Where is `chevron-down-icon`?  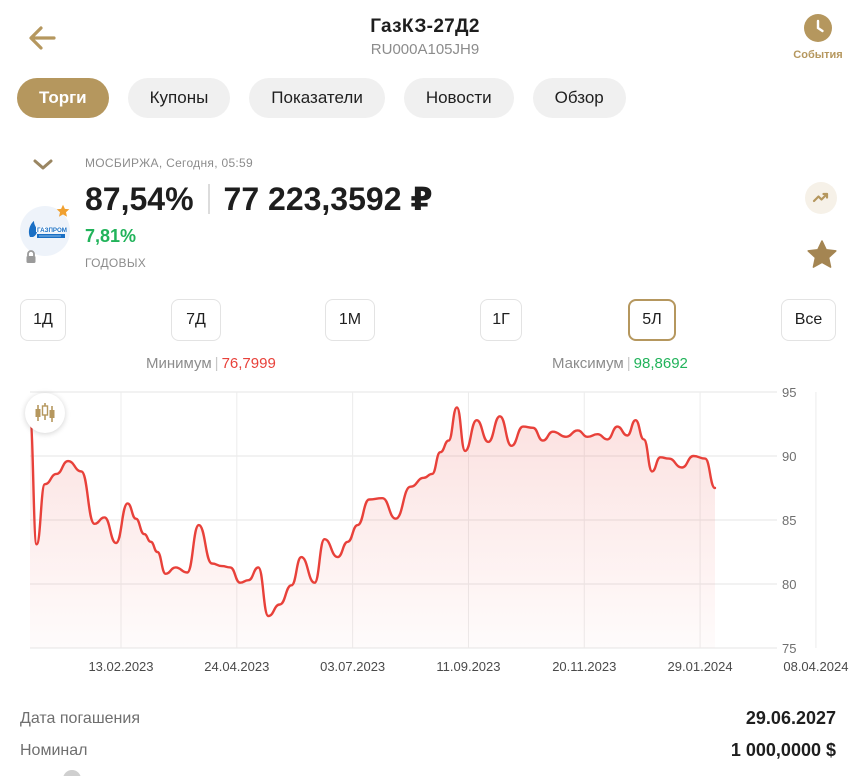
chevron-down-icon is located at coordinates (43, 164).